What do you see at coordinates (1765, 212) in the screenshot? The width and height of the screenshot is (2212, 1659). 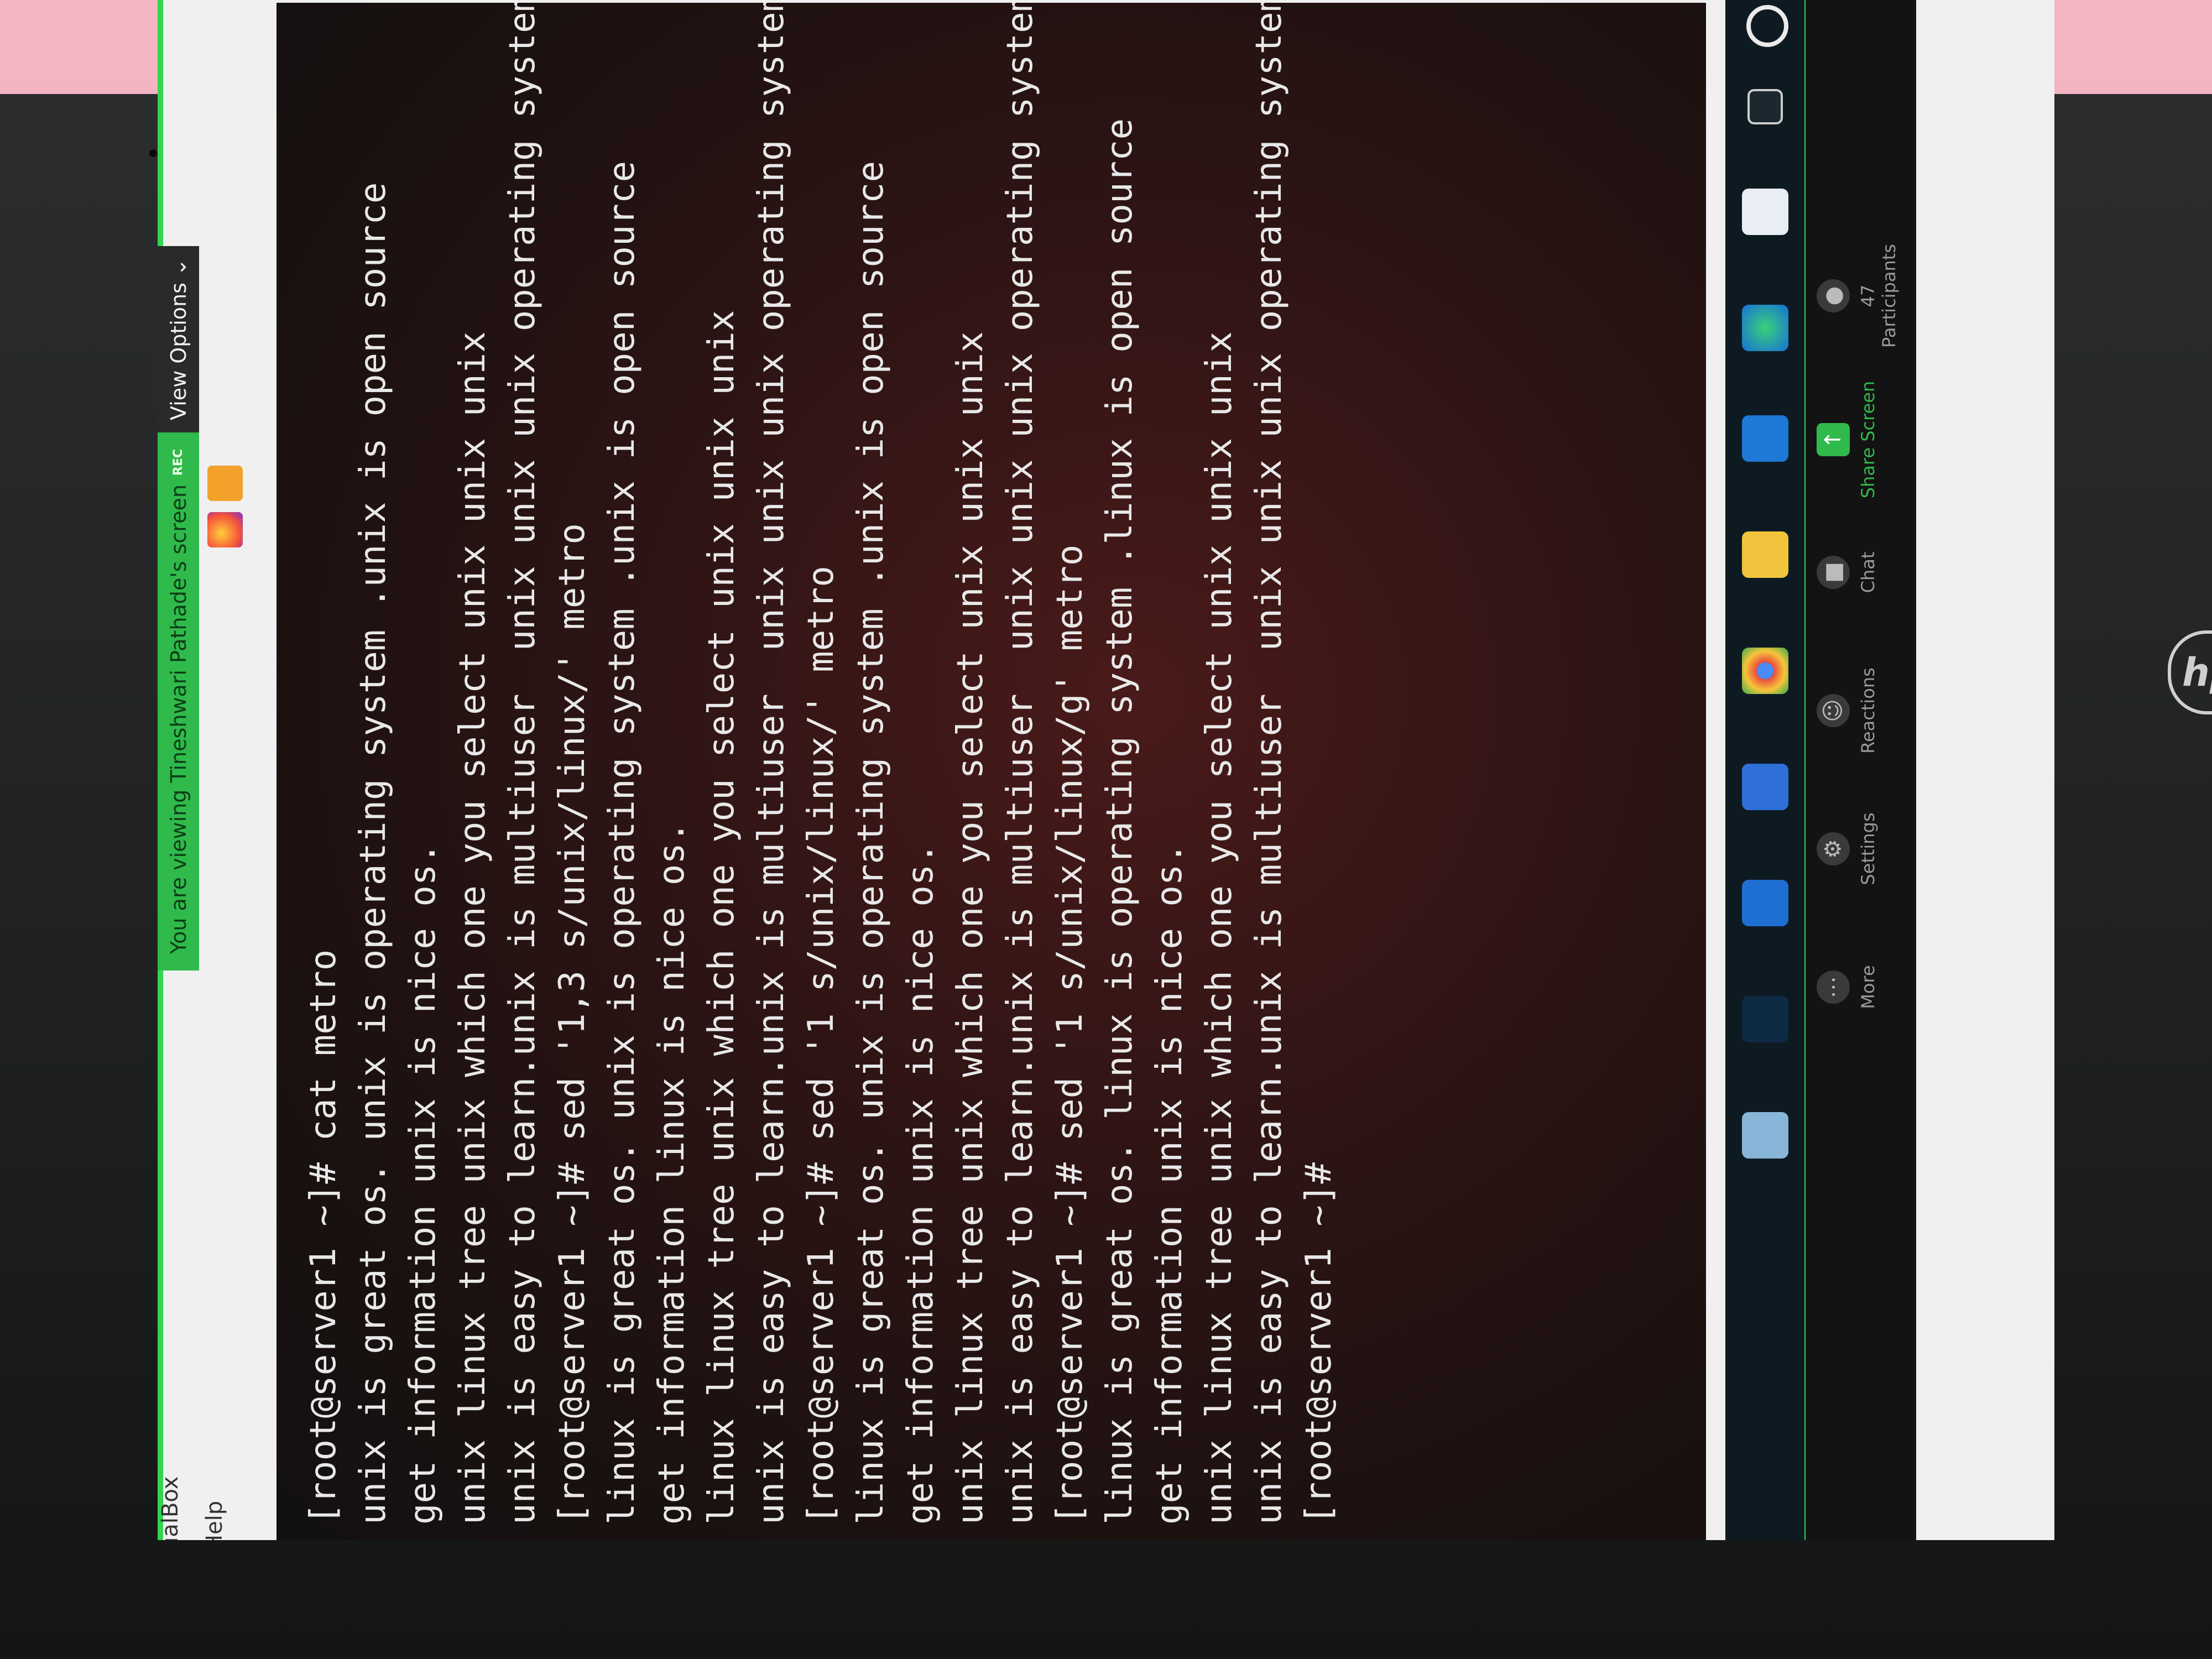 I see `store-icon` at bounding box center [1765, 212].